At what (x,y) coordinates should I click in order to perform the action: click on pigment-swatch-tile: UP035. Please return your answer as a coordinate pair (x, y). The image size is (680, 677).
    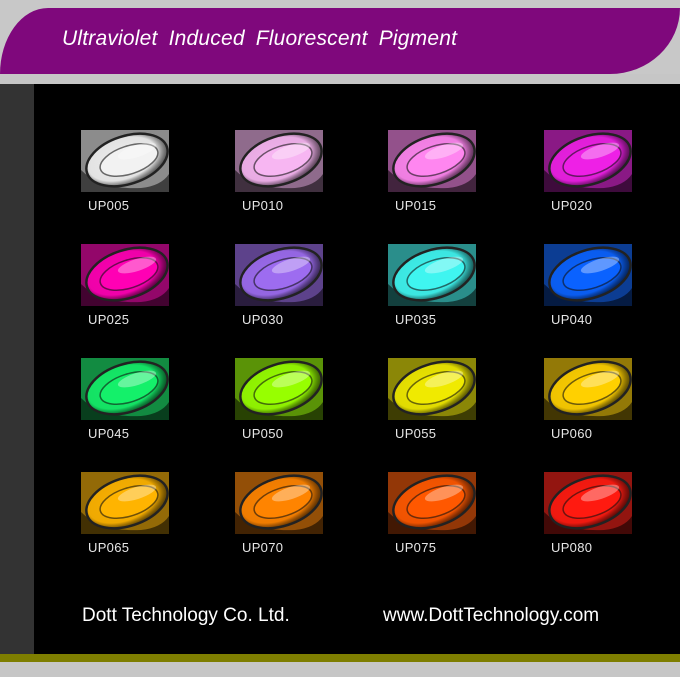
    Looking at the image, I should click on (433, 285).